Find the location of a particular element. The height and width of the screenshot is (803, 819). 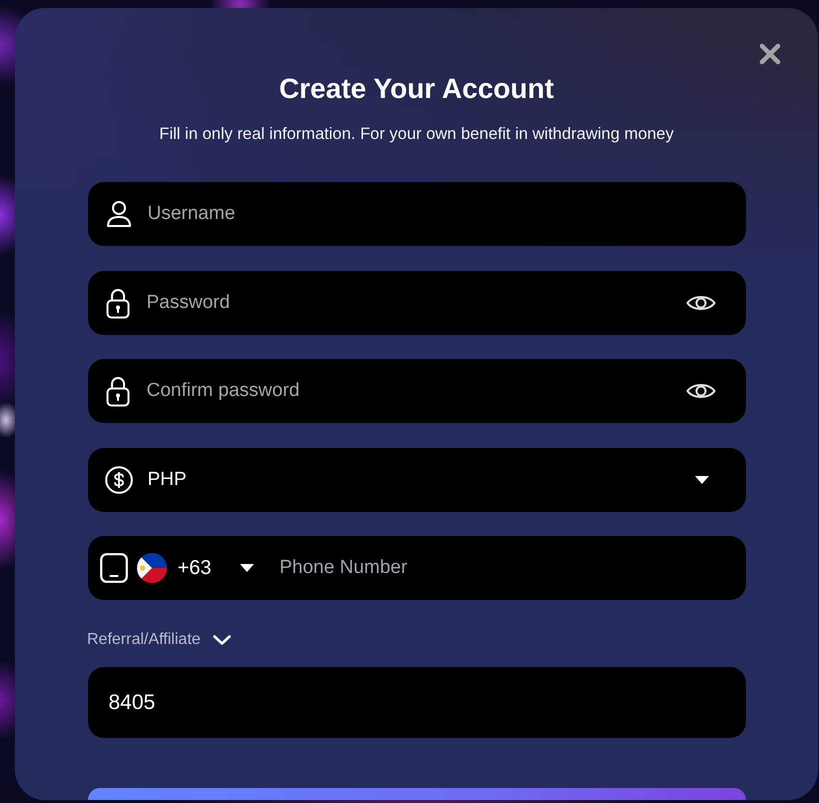

eye-icon is located at coordinates (701, 391).